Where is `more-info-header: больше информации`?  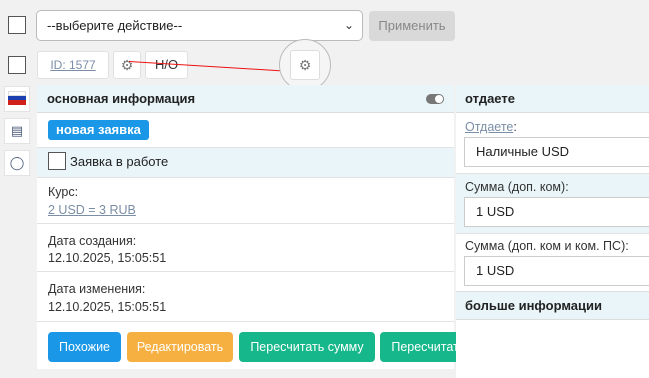 more-info-header: больше информации is located at coordinates (552, 305).